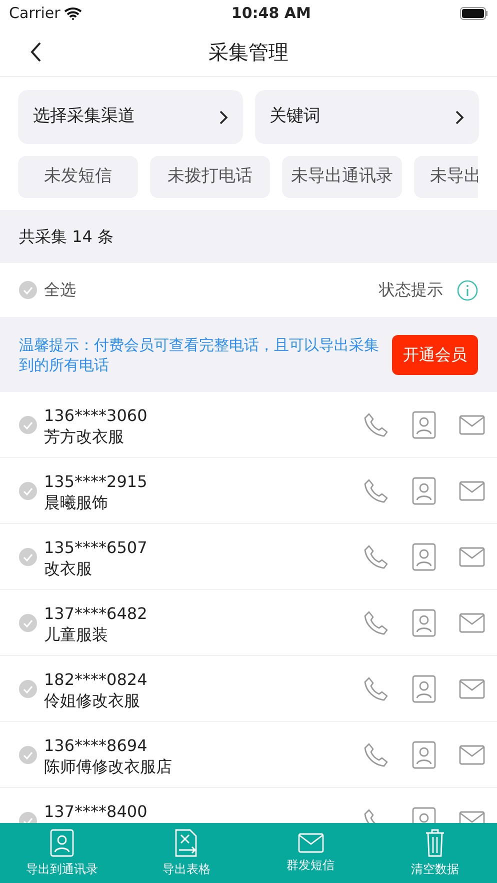  Describe the element at coordinates (130, 117) in the screenshot. I see `filter-dropdown: 选择采集渠道` at that location.